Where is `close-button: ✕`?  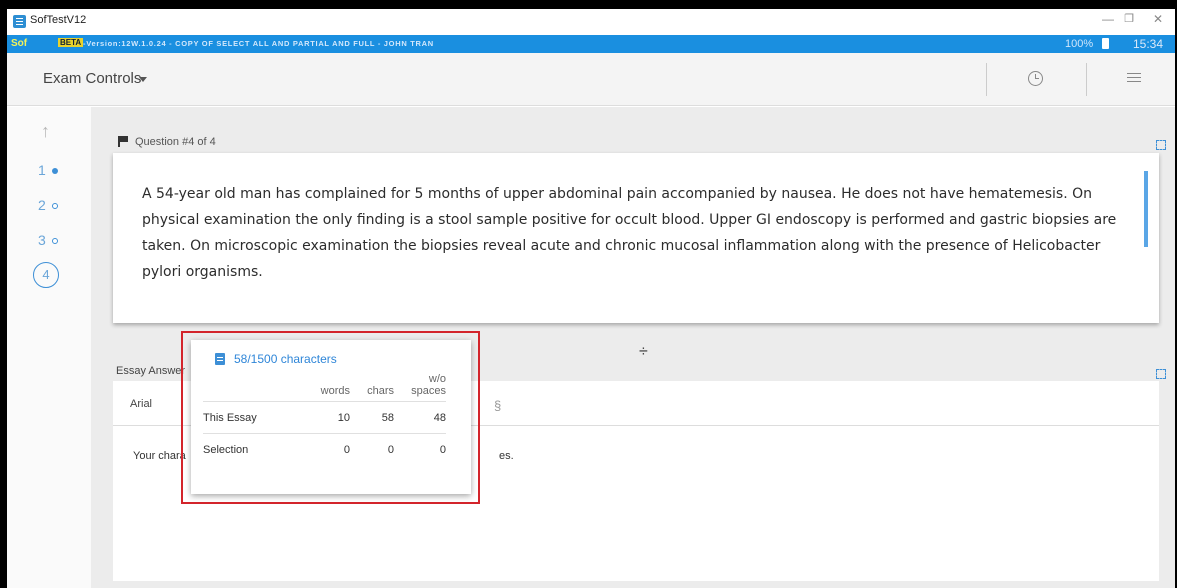 close-button: ✕ is located at coordinates (1158, 19).